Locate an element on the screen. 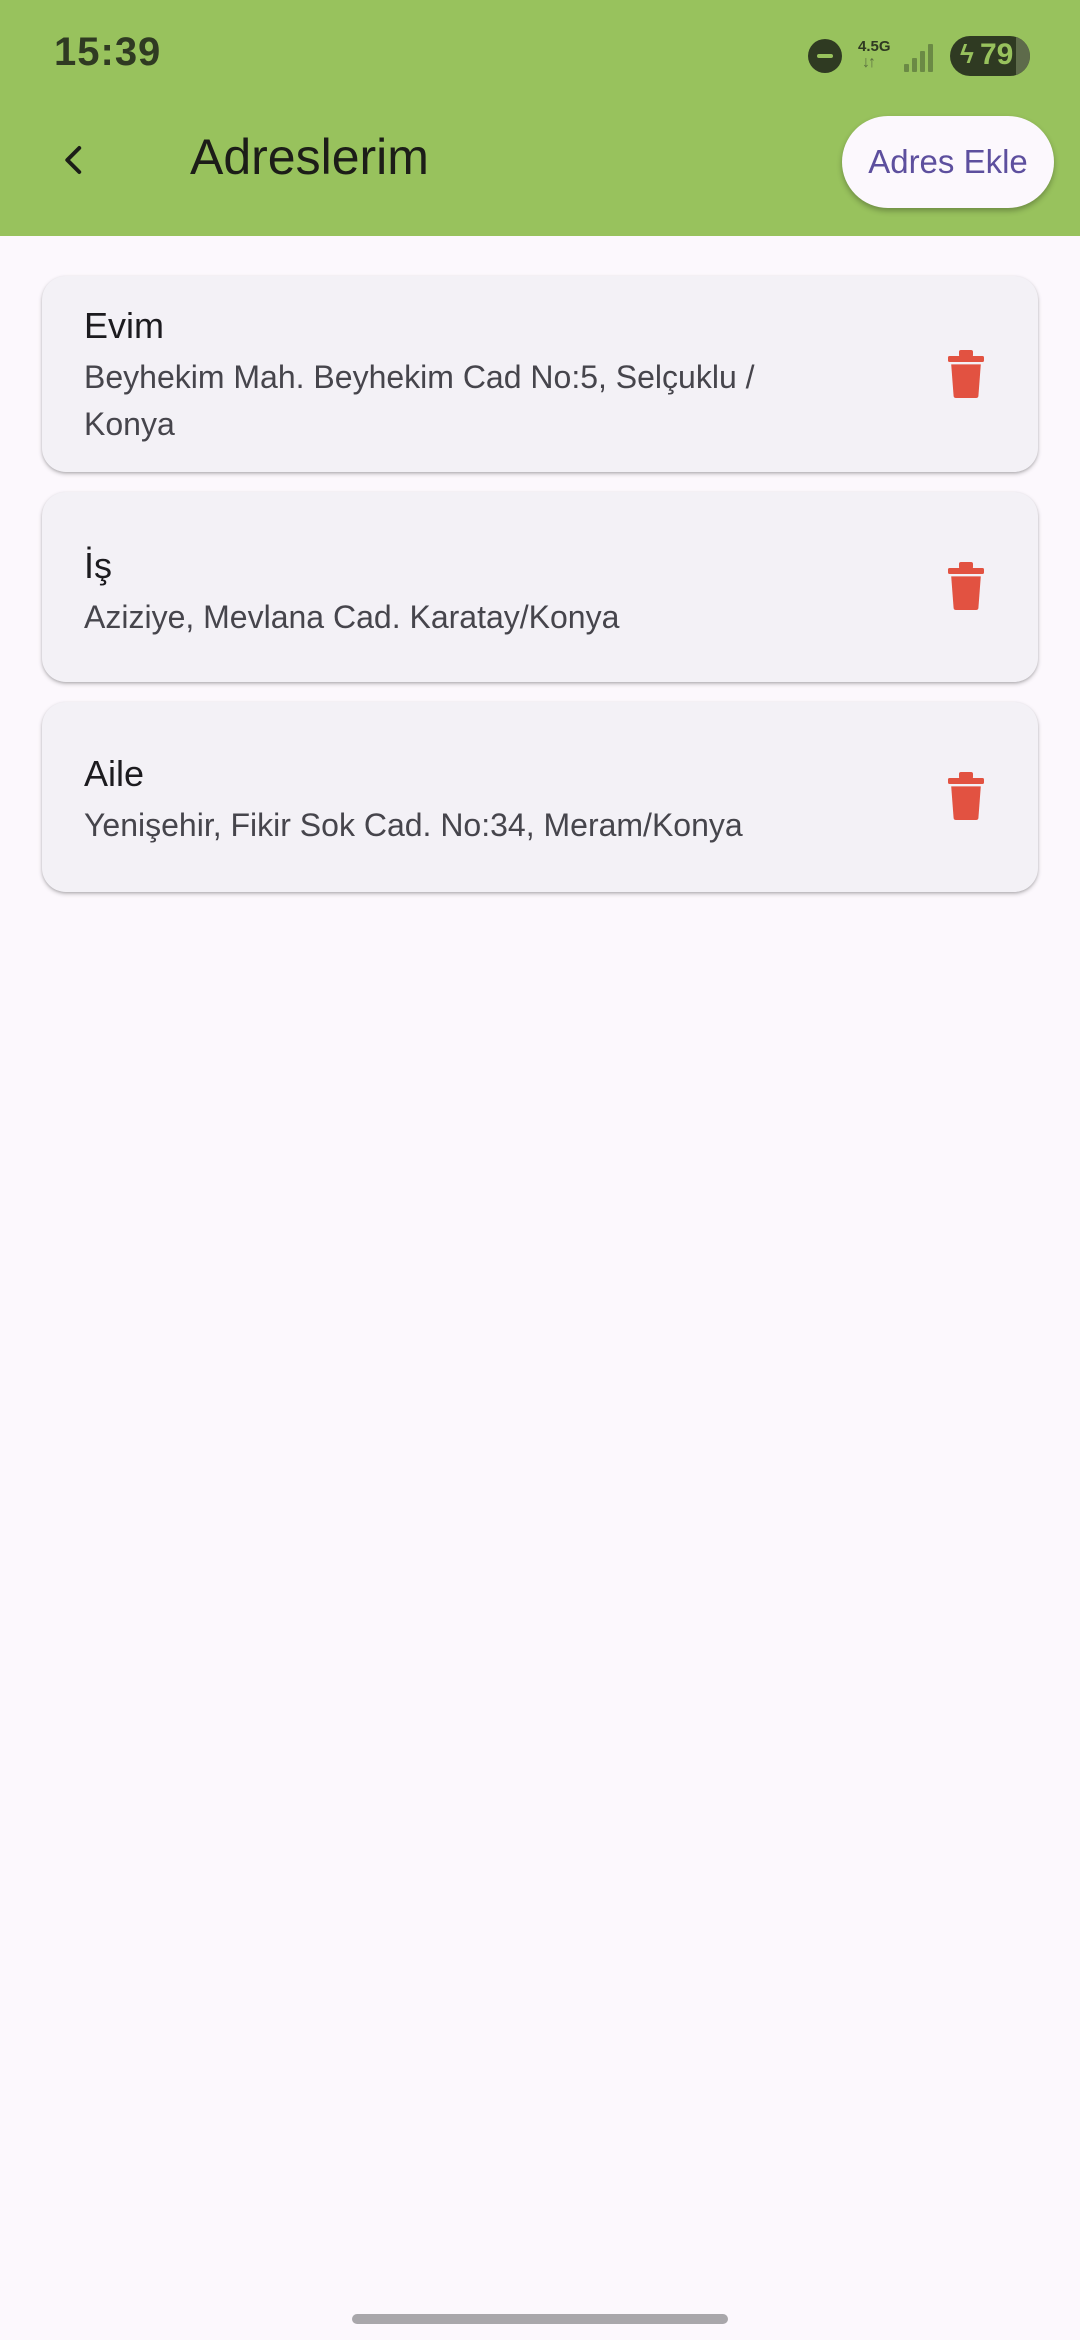  do-not-disturb-icon is located at coordinates (825, 56).